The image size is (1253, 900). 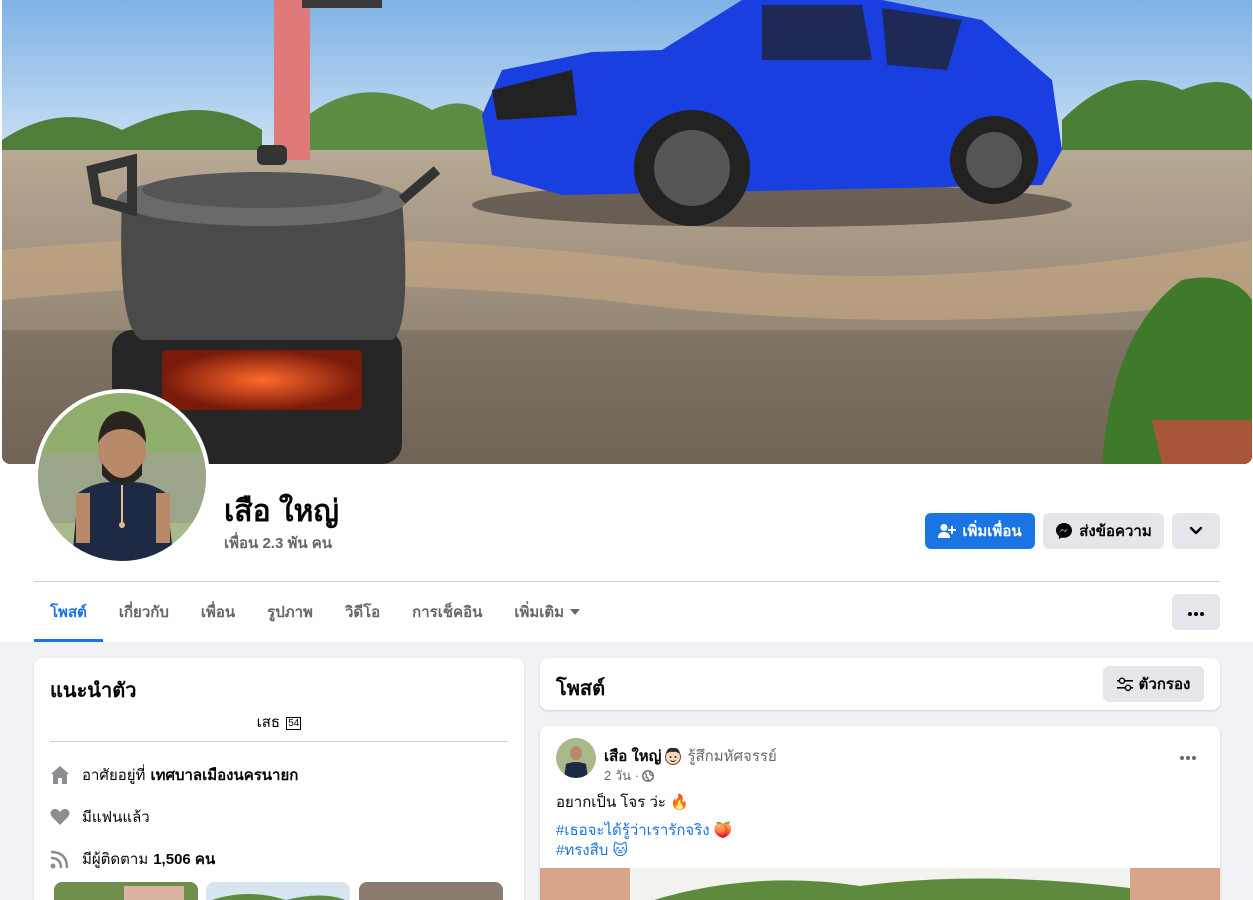 I want to click on post-author-avatar, so click(x=576, y=758).